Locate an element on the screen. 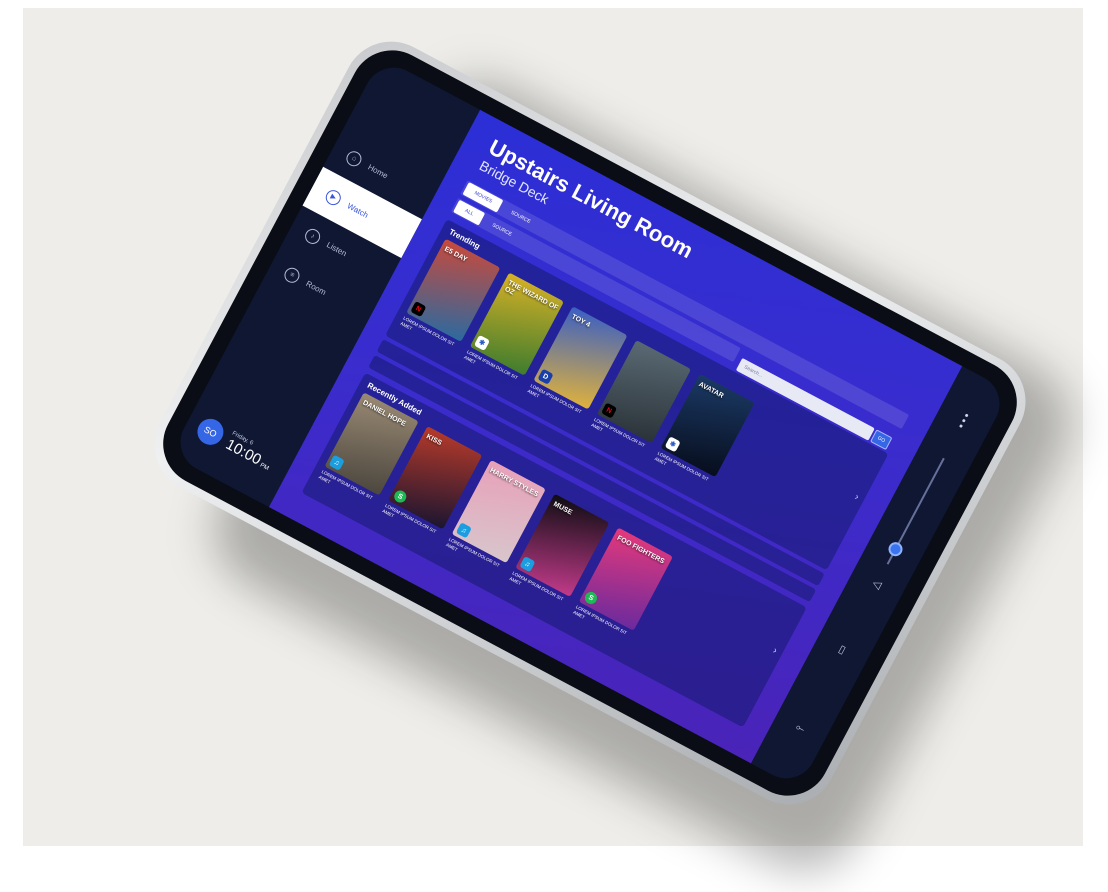  poster-title: TOY 4 is located at coordinates (581, 321).